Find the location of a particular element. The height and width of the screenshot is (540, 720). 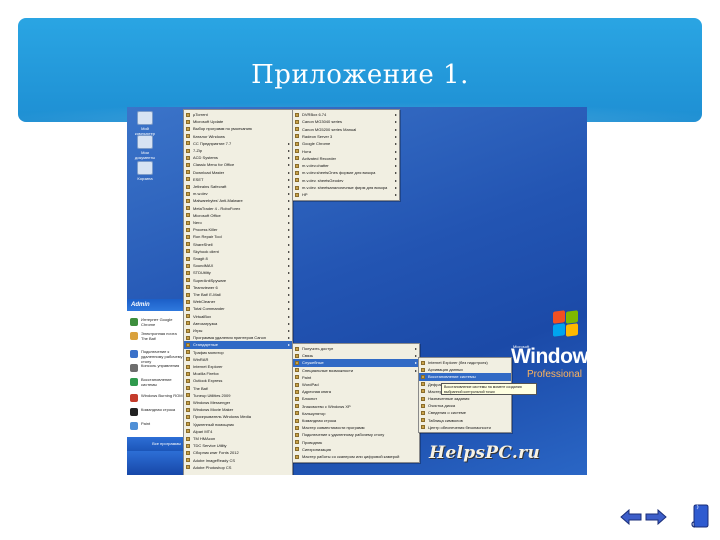

desktop-icon: Мои документы is located at coordinates (145, 147).